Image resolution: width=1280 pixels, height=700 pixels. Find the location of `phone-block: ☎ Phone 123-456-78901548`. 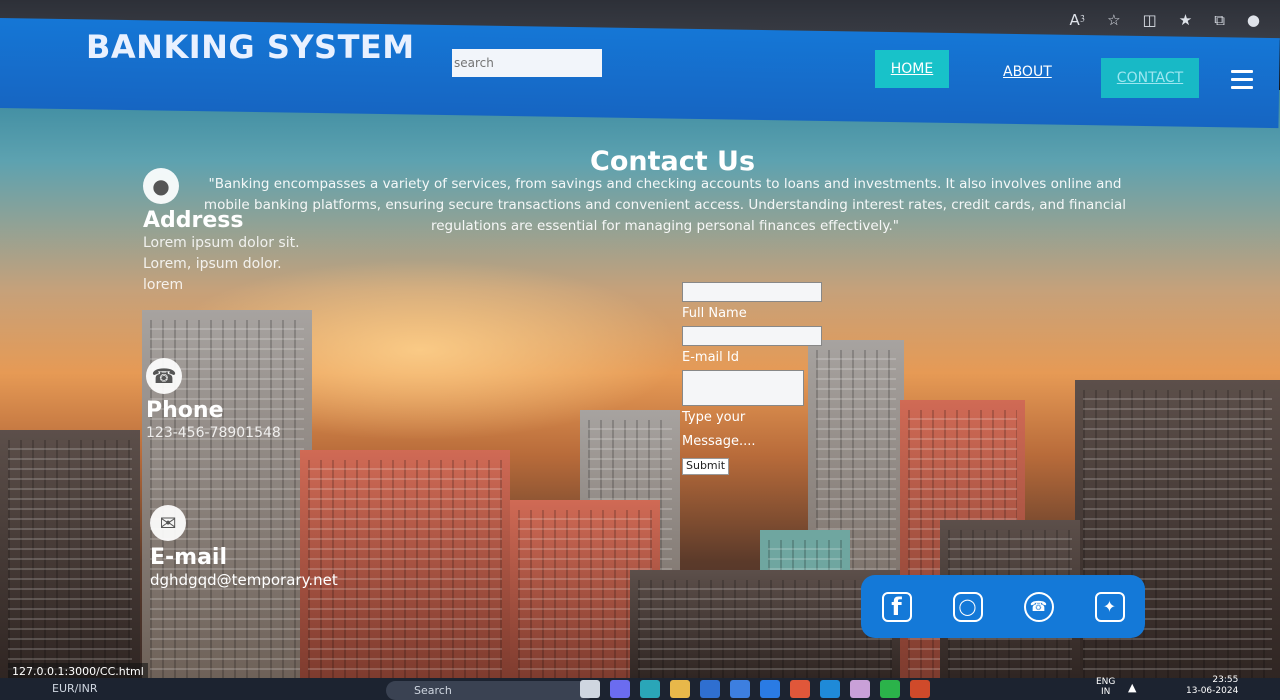

phone-block: ☎ Phone 123-456-78901548 is located at coordinates (213, 401).